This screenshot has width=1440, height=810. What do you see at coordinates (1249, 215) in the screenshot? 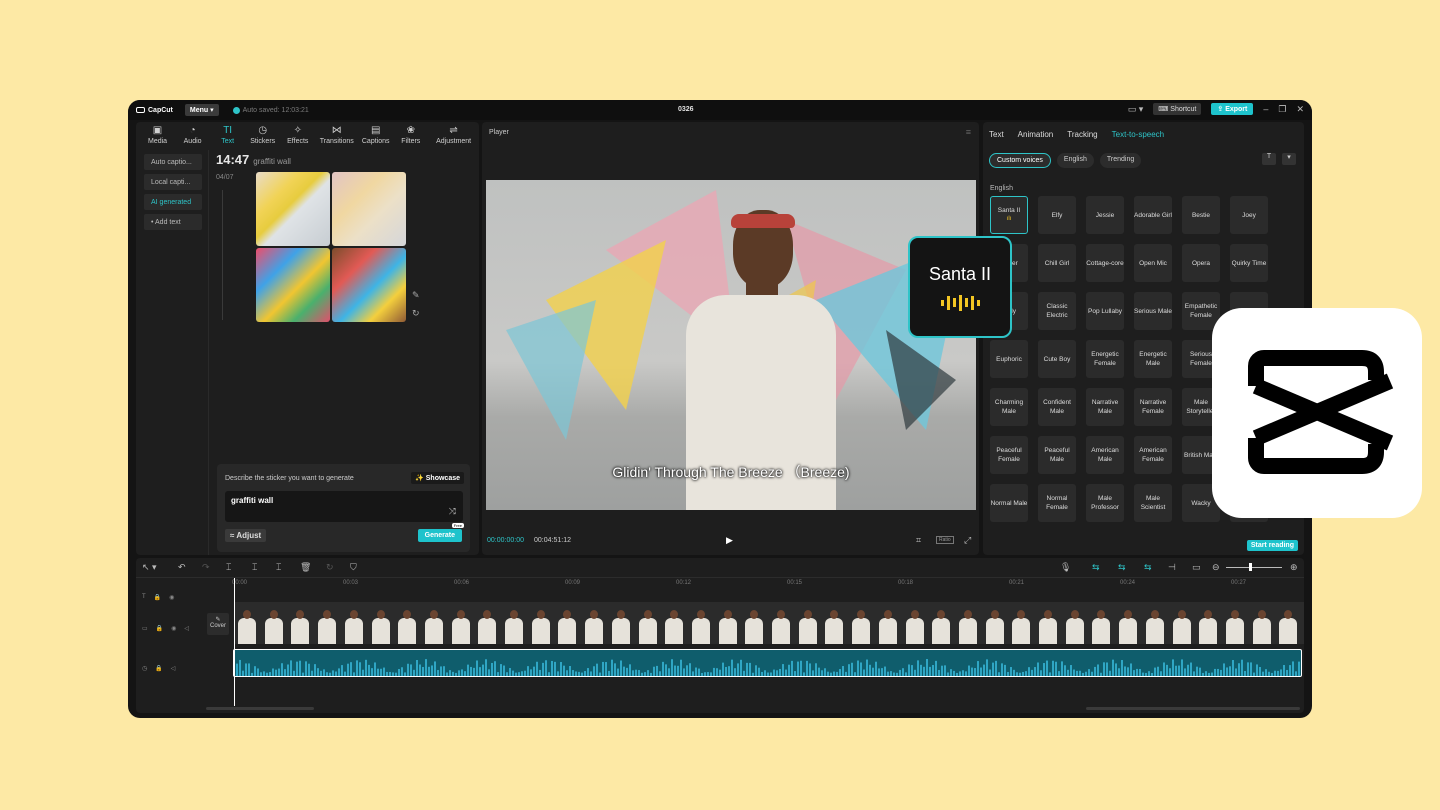
I see `voice-card: Joey` at bounding box center [1249, 215].